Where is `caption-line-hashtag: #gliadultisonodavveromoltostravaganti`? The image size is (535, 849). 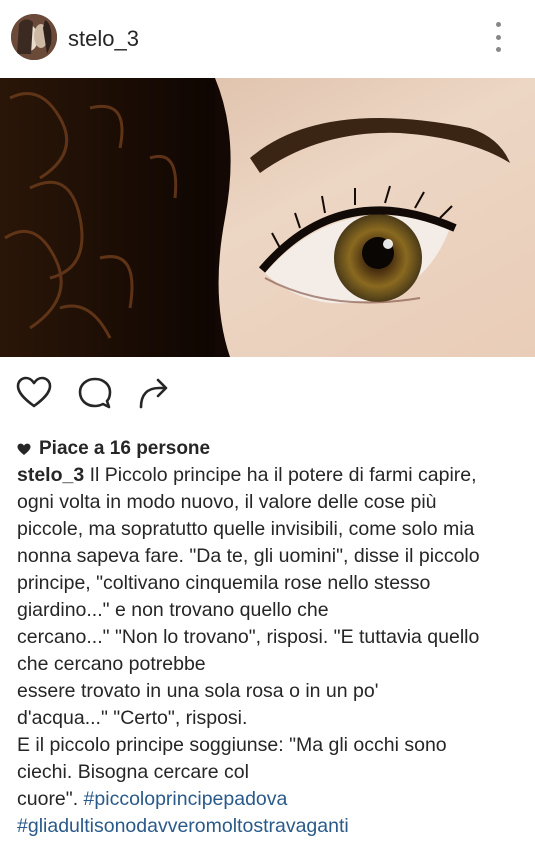
caption-line-hashtag: #gliadultisonodavveromoltostravaganti is located at coordinates (269, 826).